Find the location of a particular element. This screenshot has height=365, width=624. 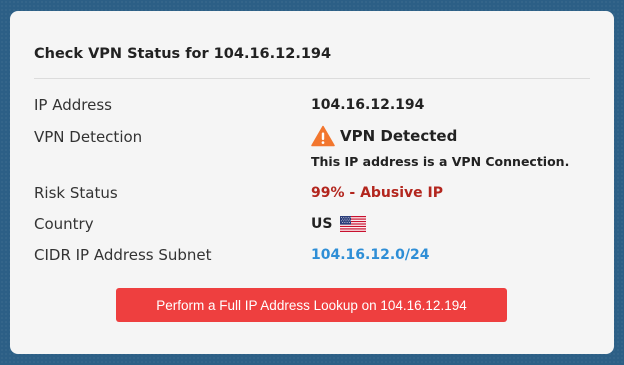

vpn-detection-description: This IP address is a VPN Connection. is located at coordinates (440, 161).